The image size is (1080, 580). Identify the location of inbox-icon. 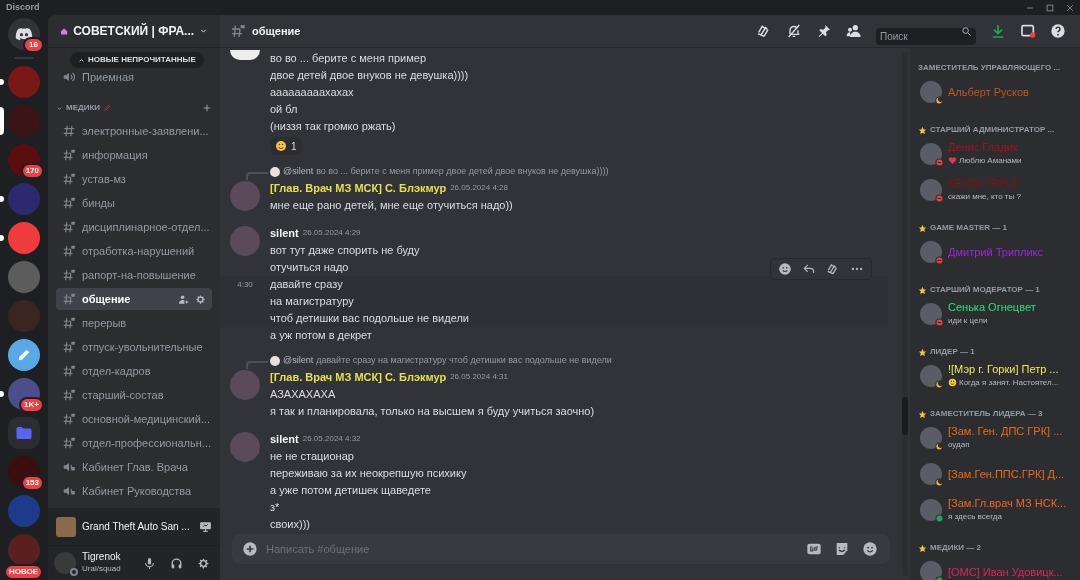
(1028, 31).